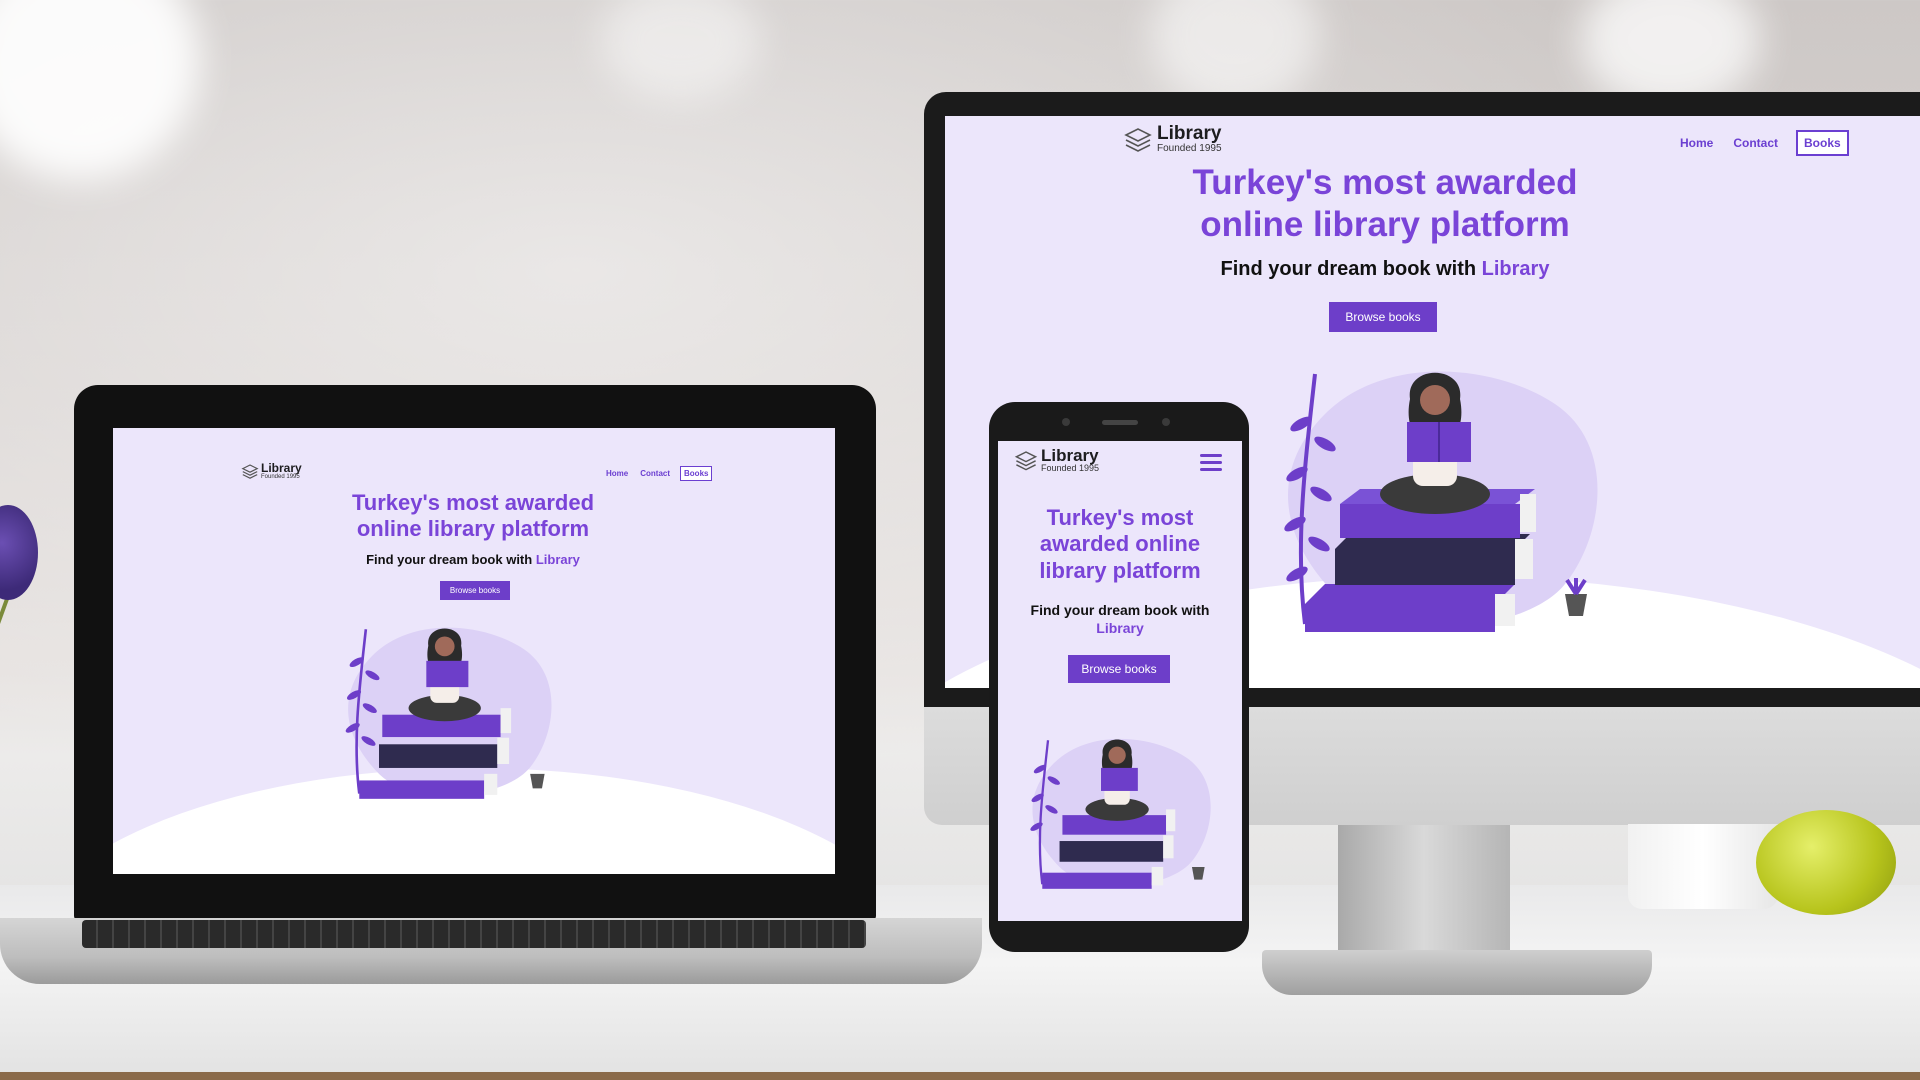  I want to click on laptop-keyboard, so click(474, 934).